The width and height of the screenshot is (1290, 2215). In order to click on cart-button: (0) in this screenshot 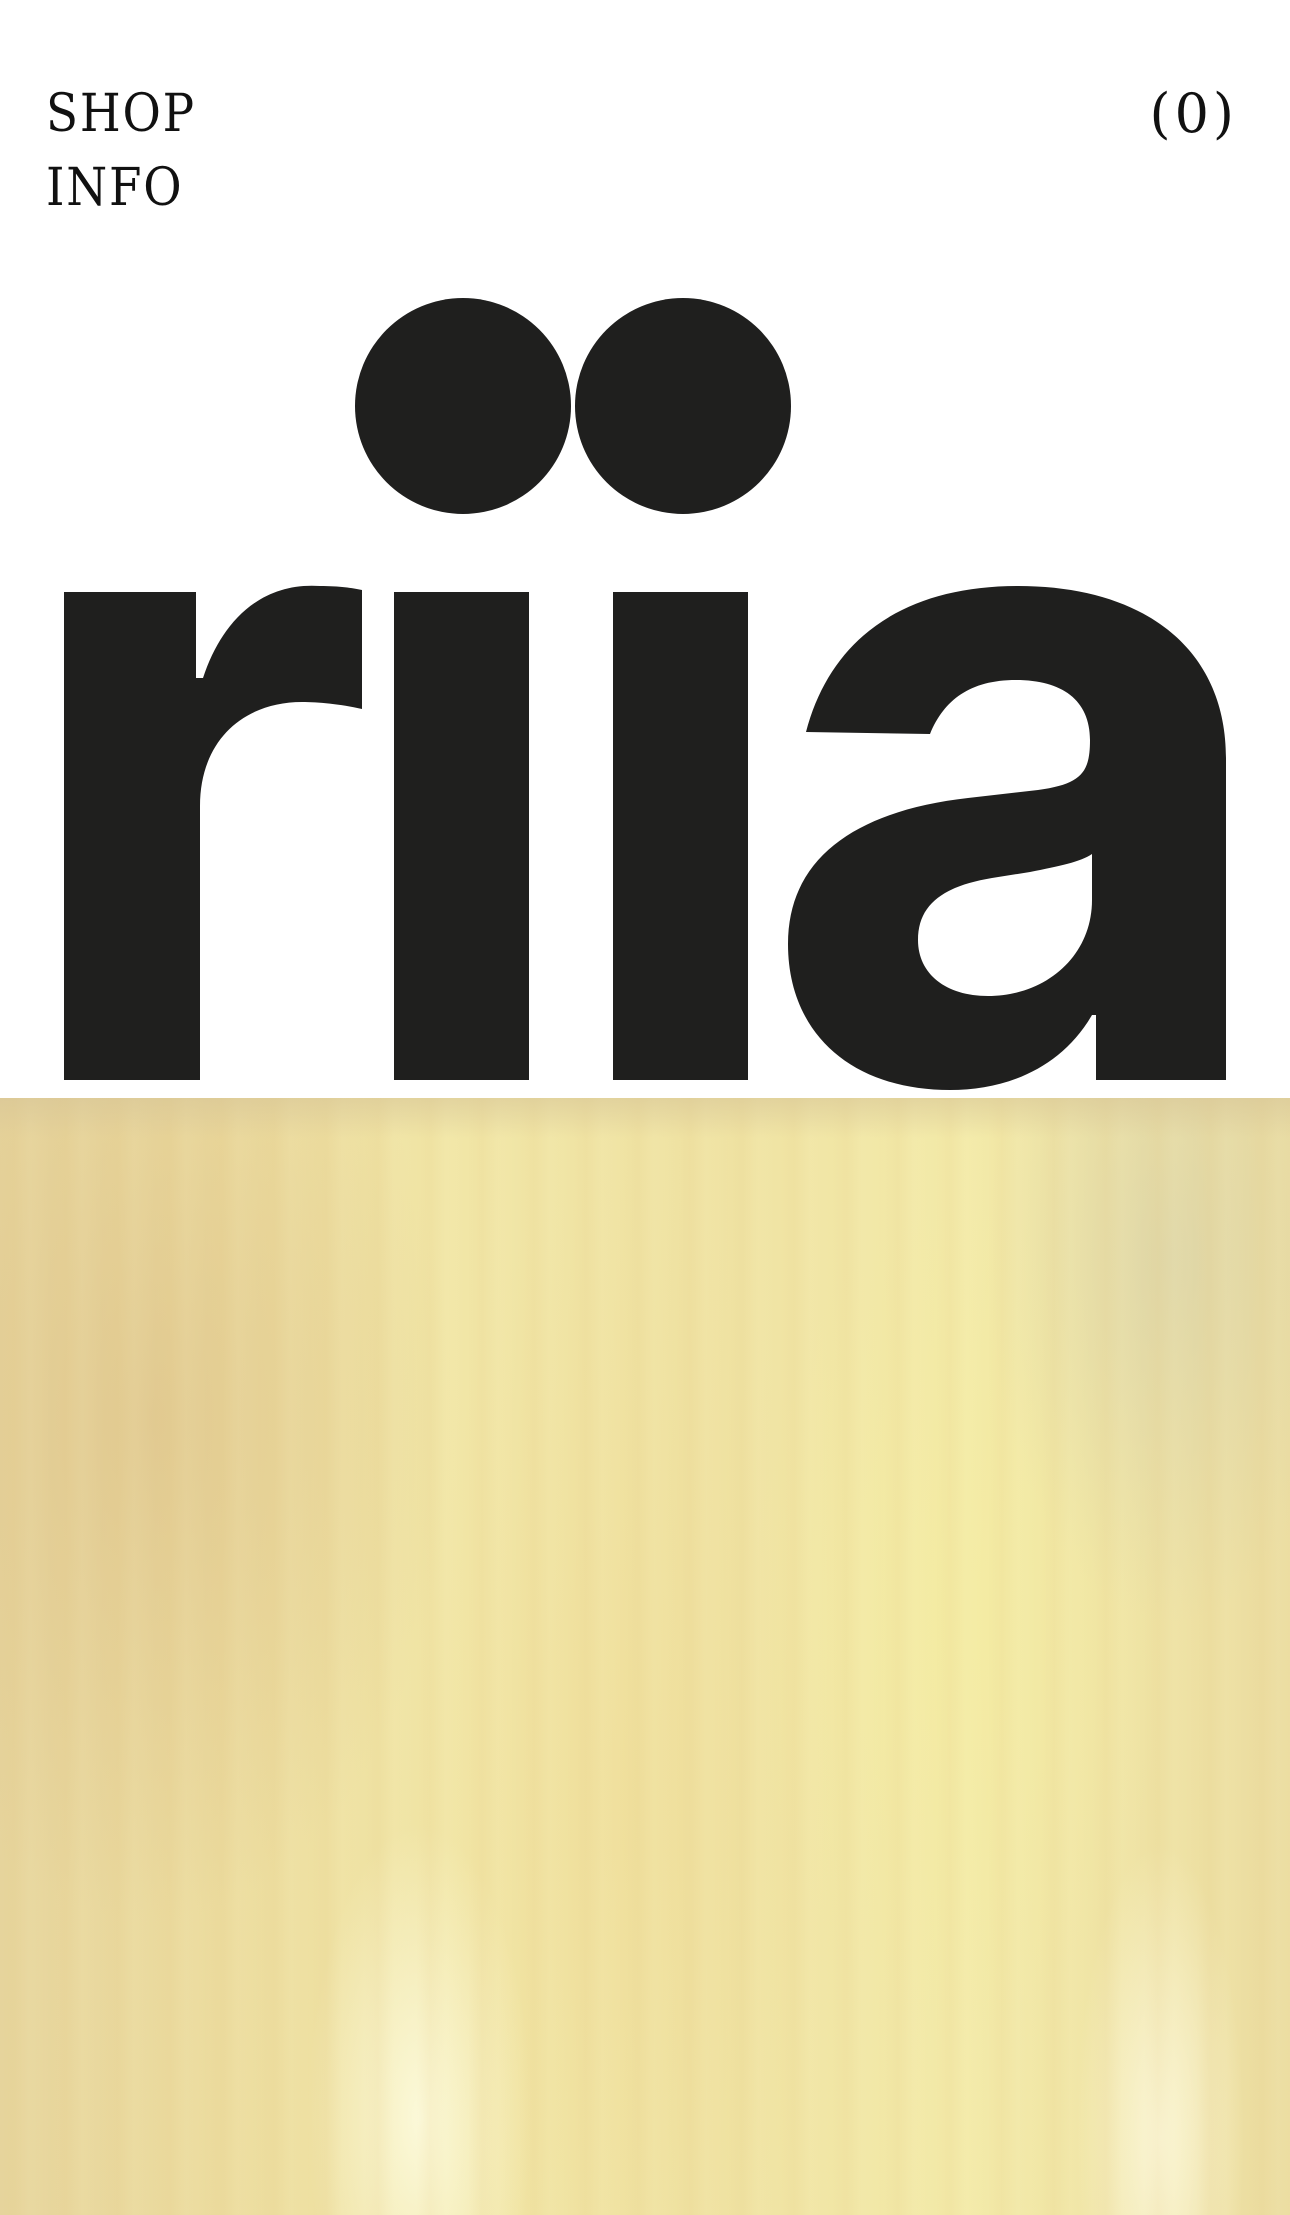, I will do `click(1194, 114)`.